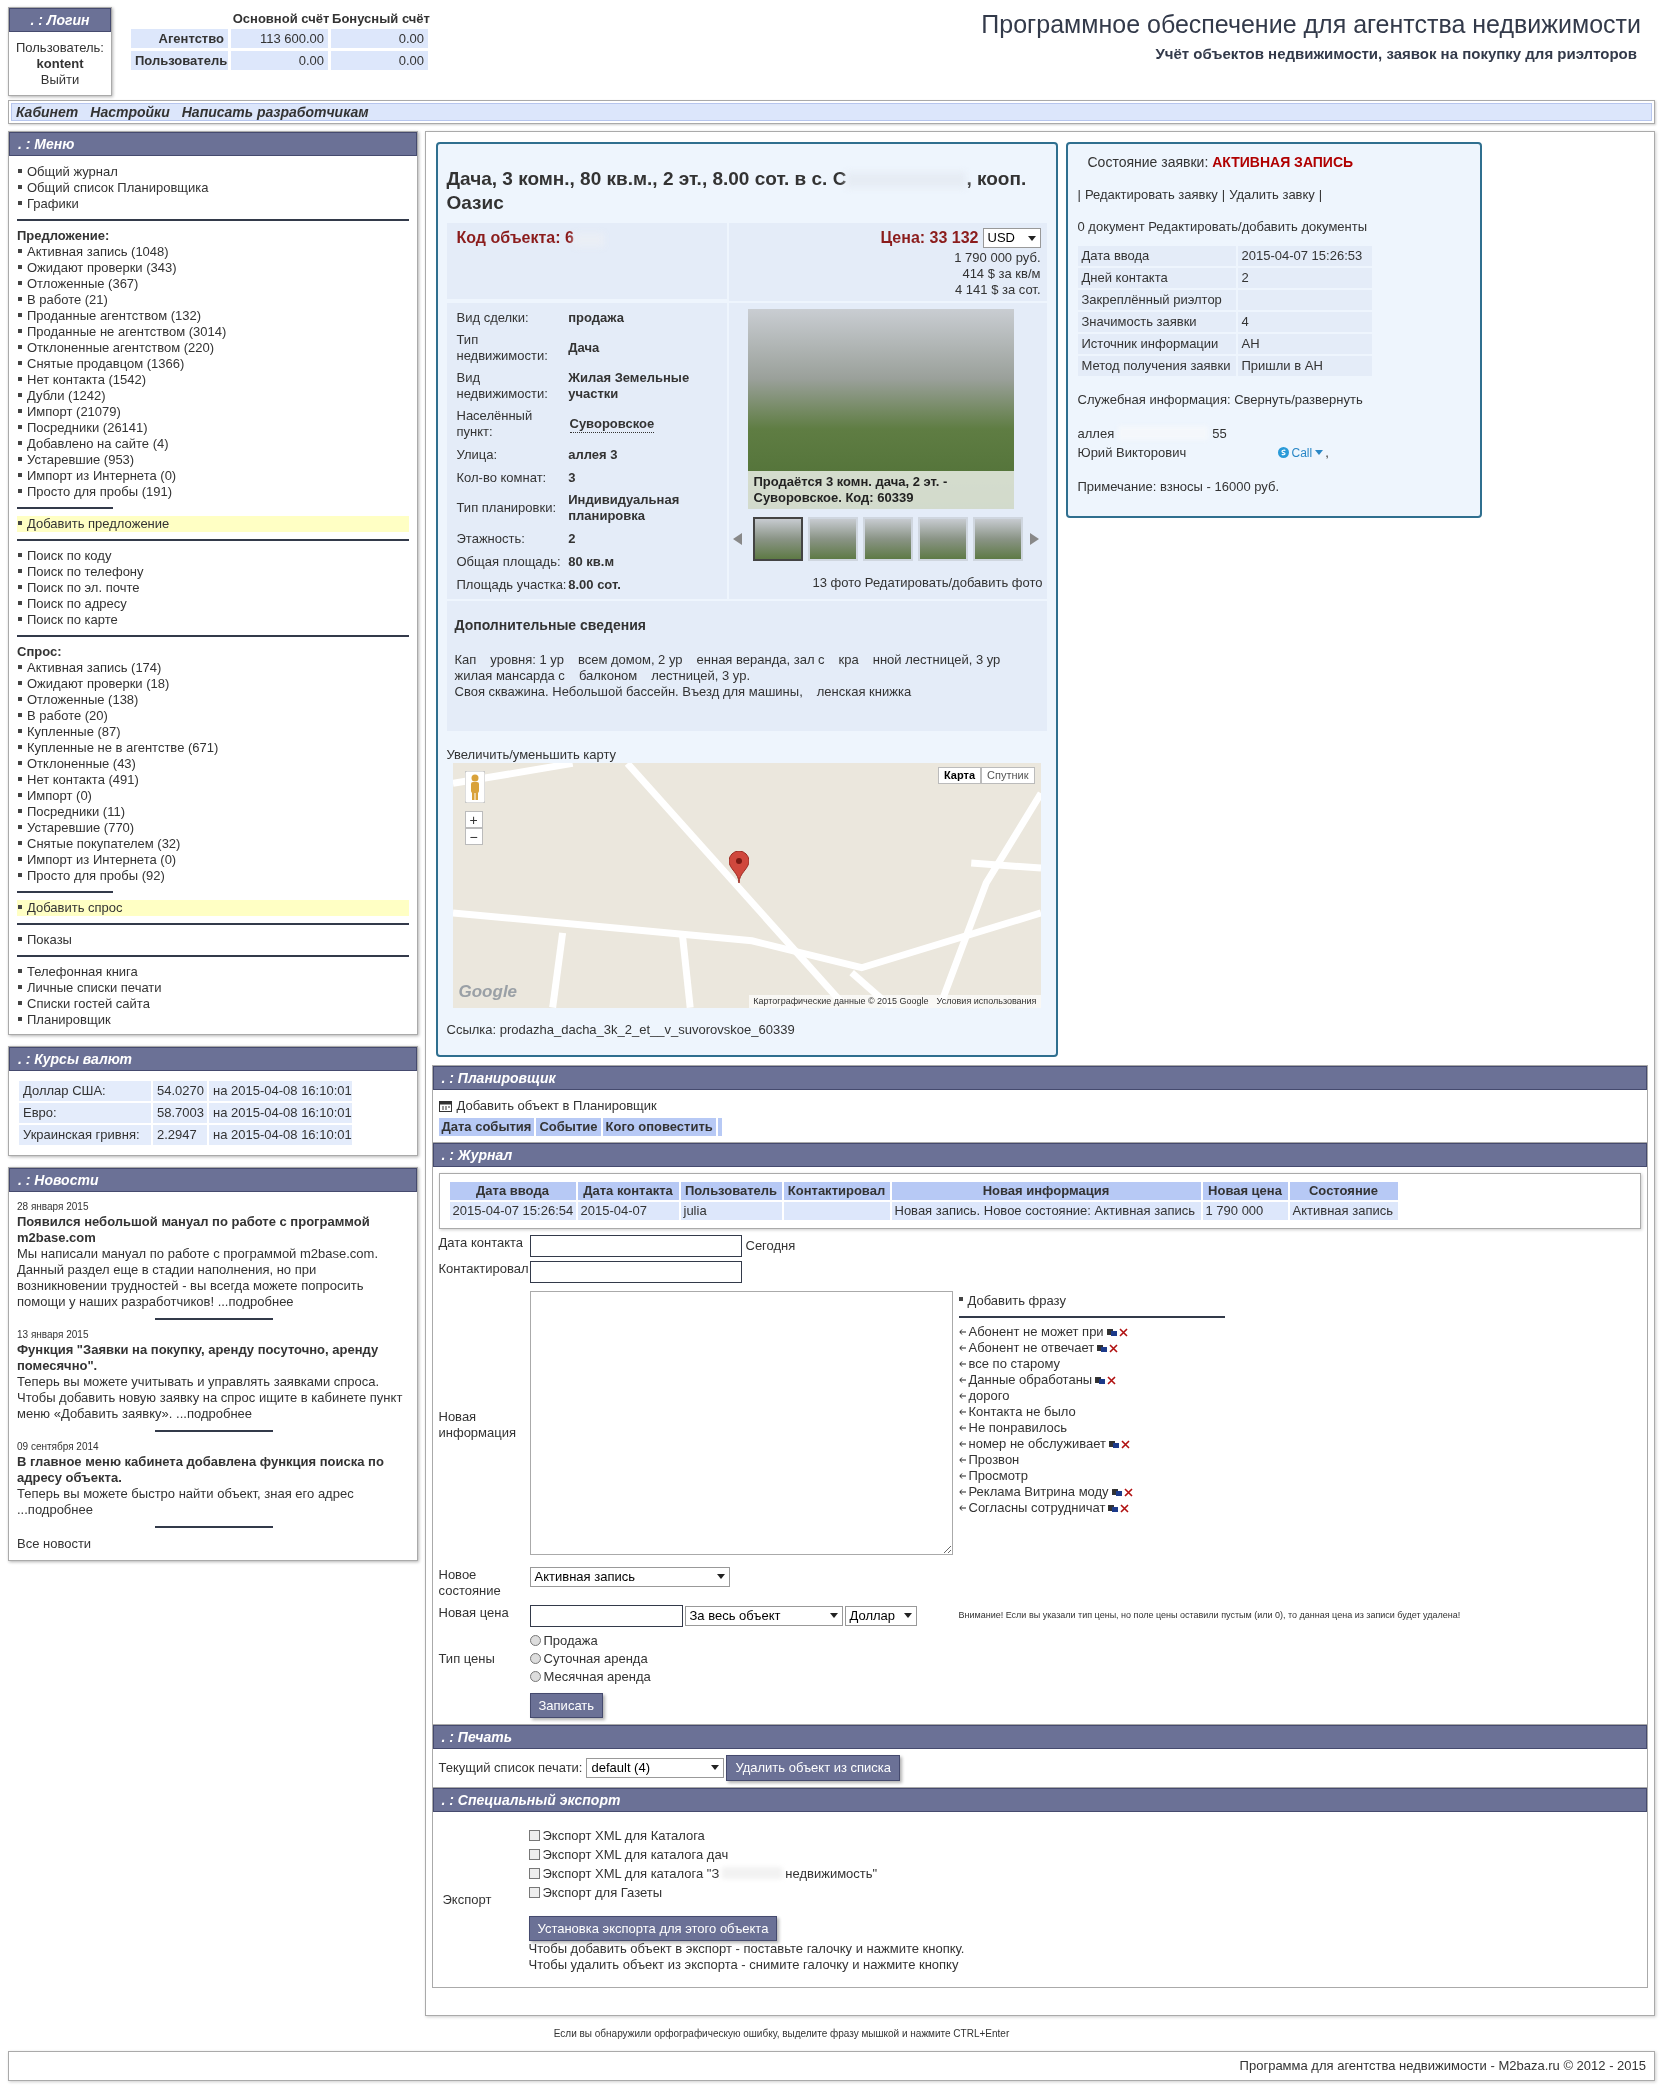 The width and height of the screenshot is (1663, 2095). What do you see at coordinates (213, 1020) in the screenshot?
I see `menu-item: Планировщик` at bounding box center [213, 1020].